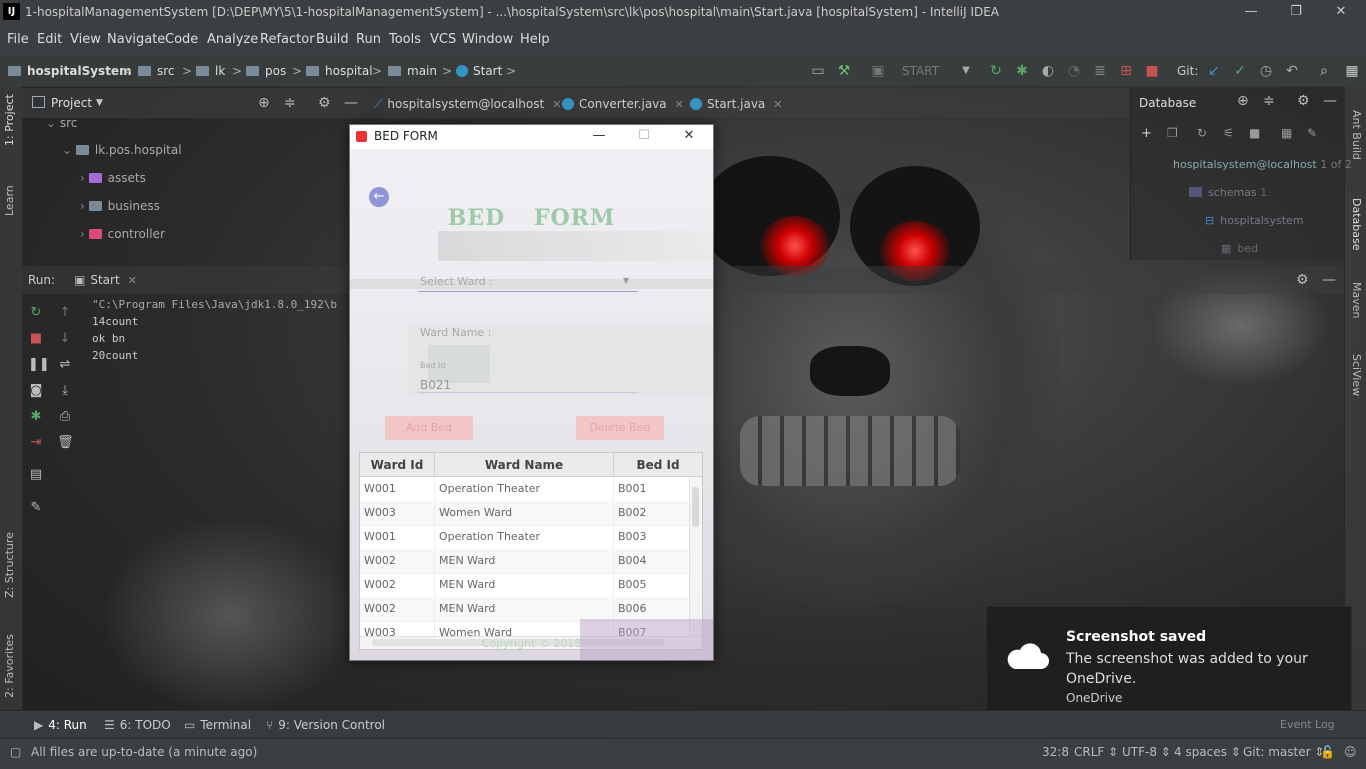  What do you see at coordinates (122, 234) in the screenshot?
I see `tree-item-controller: › controller` at bounding box center [122, 234].